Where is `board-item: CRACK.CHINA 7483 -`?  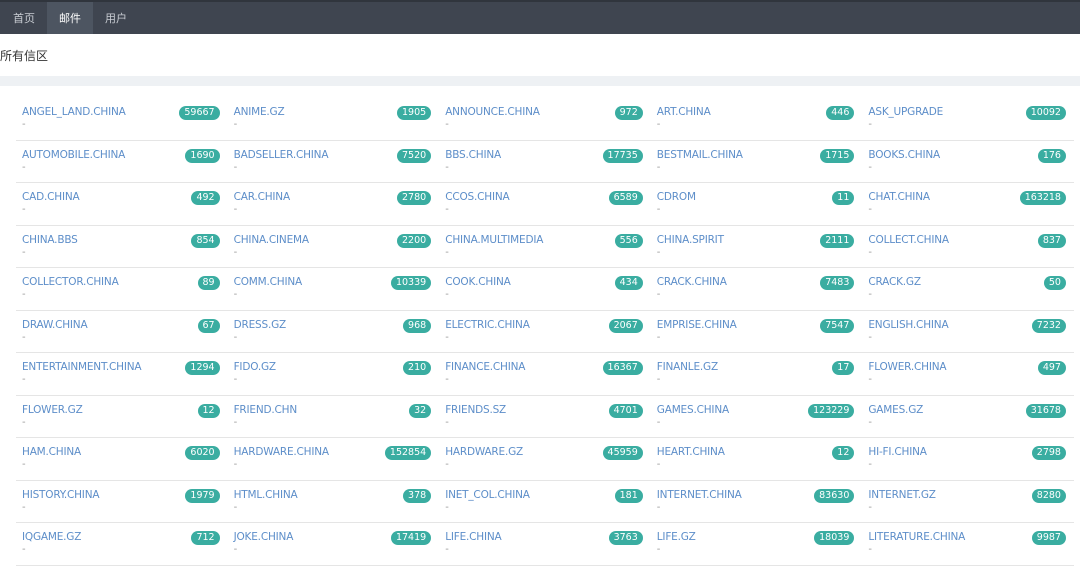
board-item: CRACK.CHINA 7483 - is located at coordinates (756, 289).